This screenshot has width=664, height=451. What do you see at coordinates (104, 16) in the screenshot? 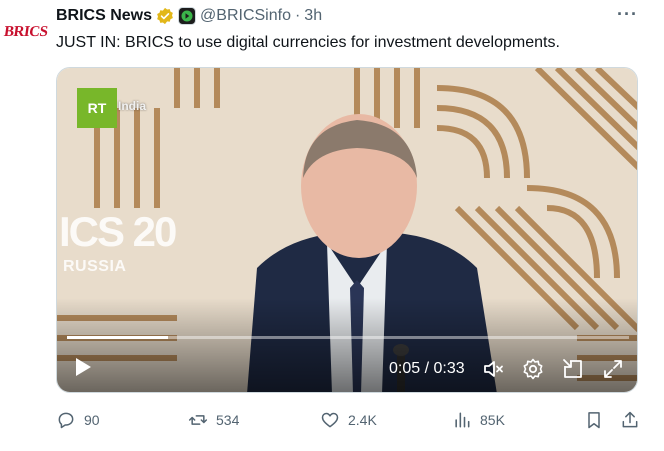
I see `author-name: BRICS News` at bounding box center [104, 16].